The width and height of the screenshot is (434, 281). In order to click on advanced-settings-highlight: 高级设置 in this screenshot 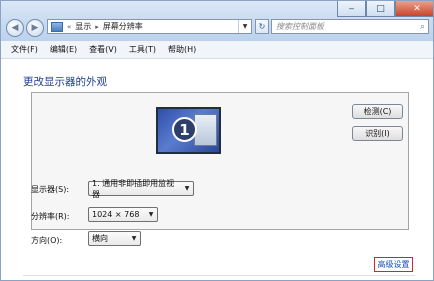, I will do `click(393, 264)`.